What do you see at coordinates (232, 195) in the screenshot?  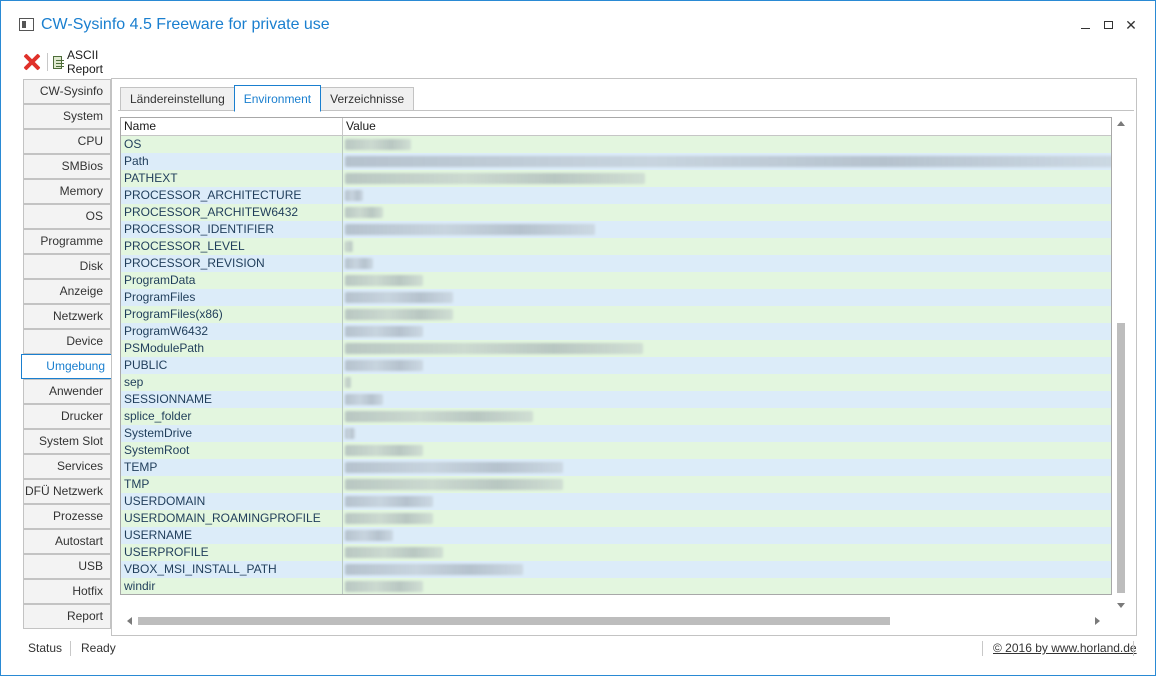 I see `cell-name: PROCESSOR_ARCHITECTURE` at bounding box center [232, 195].